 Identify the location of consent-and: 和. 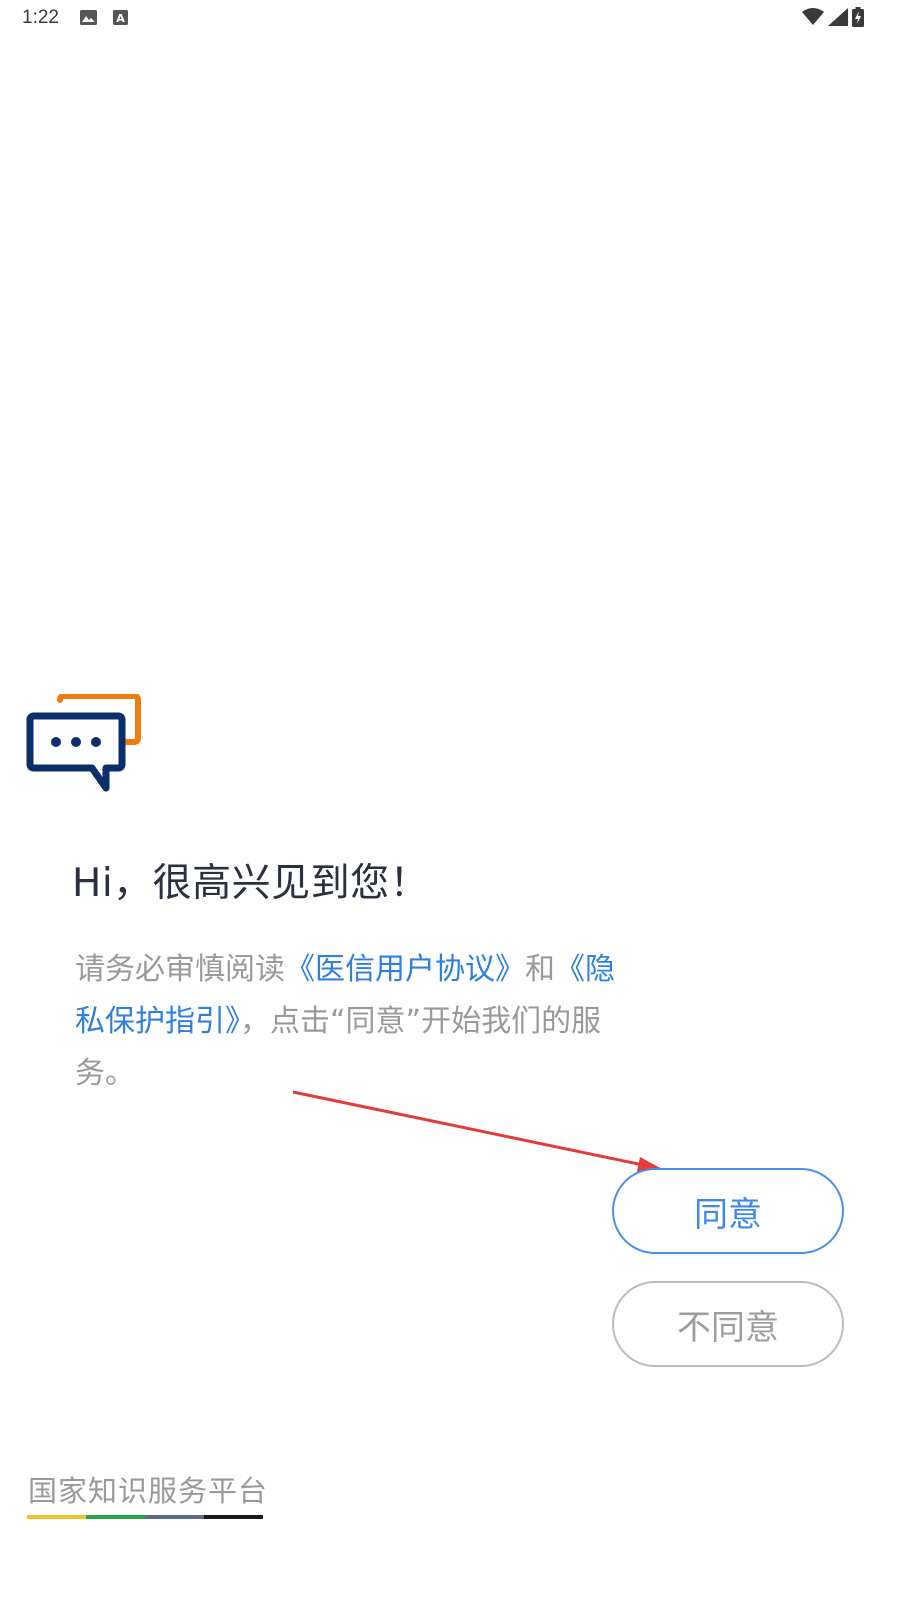
(540, 969).